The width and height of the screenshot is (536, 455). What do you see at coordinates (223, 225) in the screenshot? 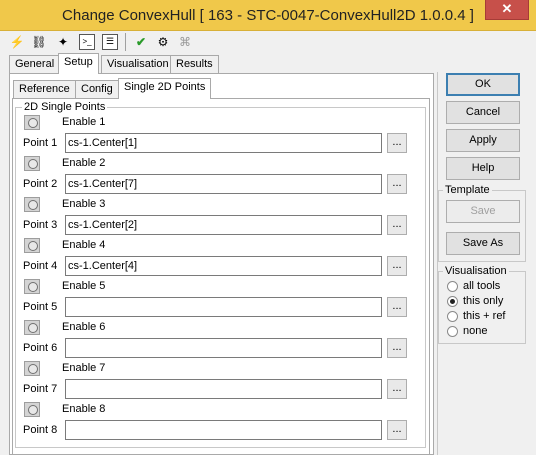
I see `point-3-input: cs-1.Center[2]` at bounding box center [223, 225].